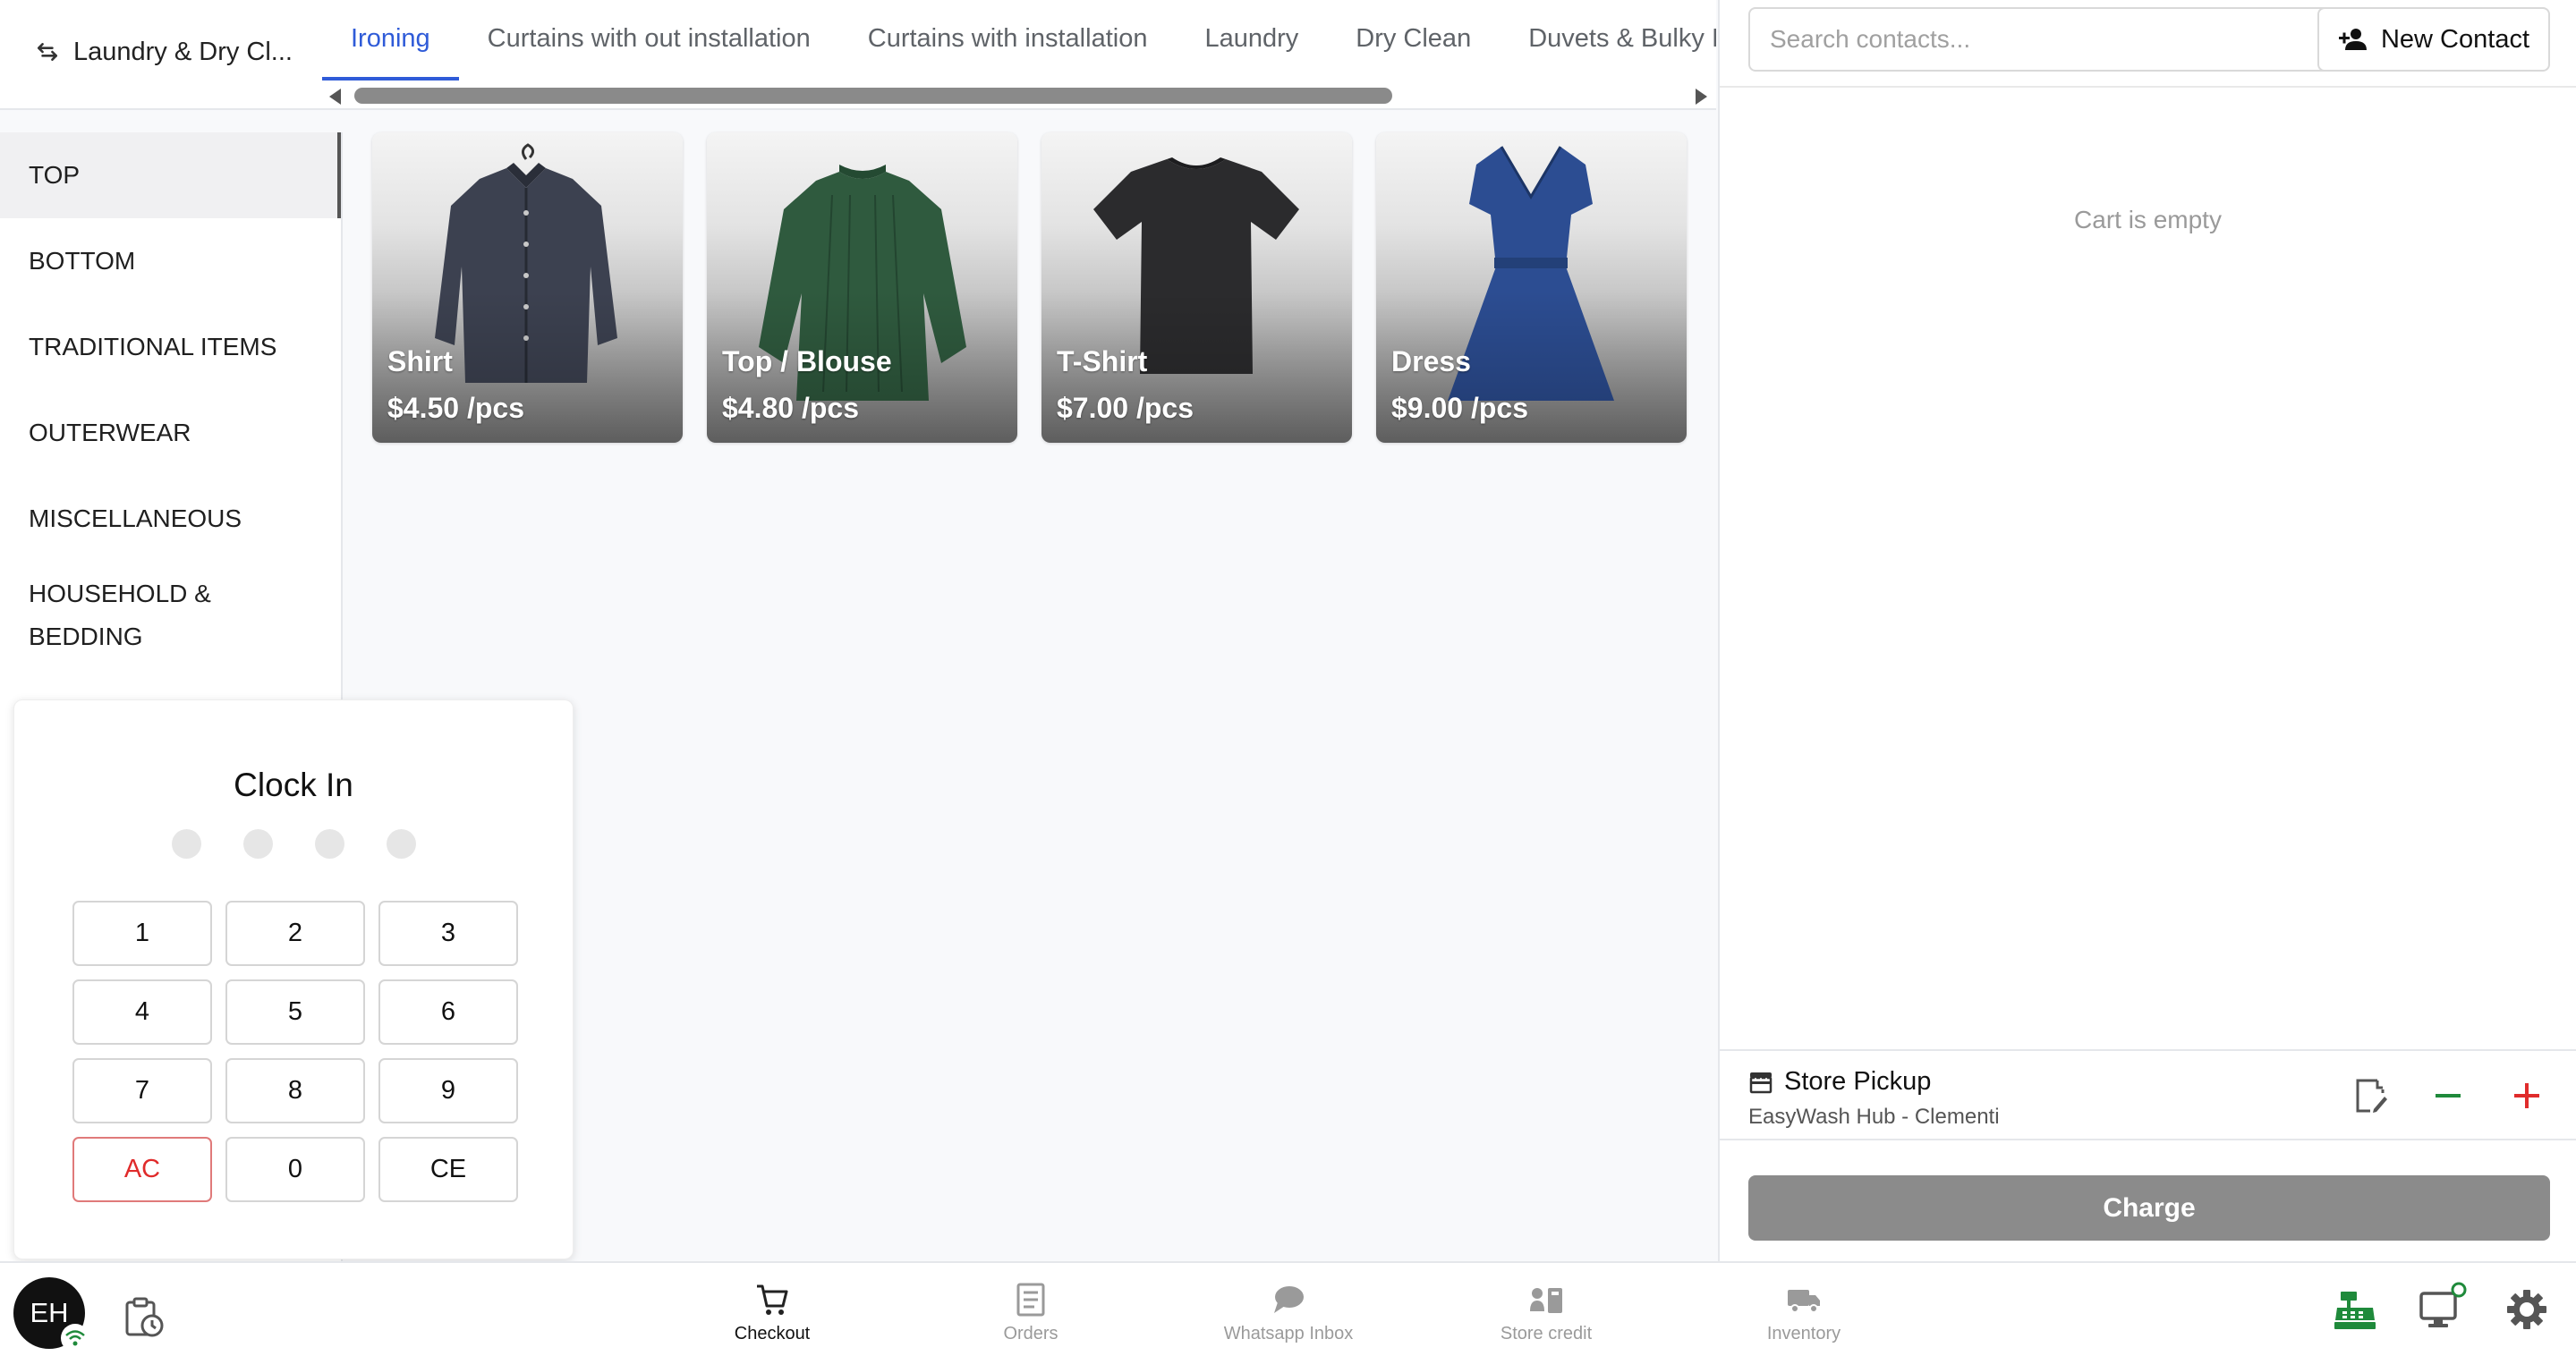 This screenshot has width=2576, height=1356. I want to click on product-grid: Shirt $4.50 /pcs Top / Blouse $4.80 /pcs, so click(1029, 287).